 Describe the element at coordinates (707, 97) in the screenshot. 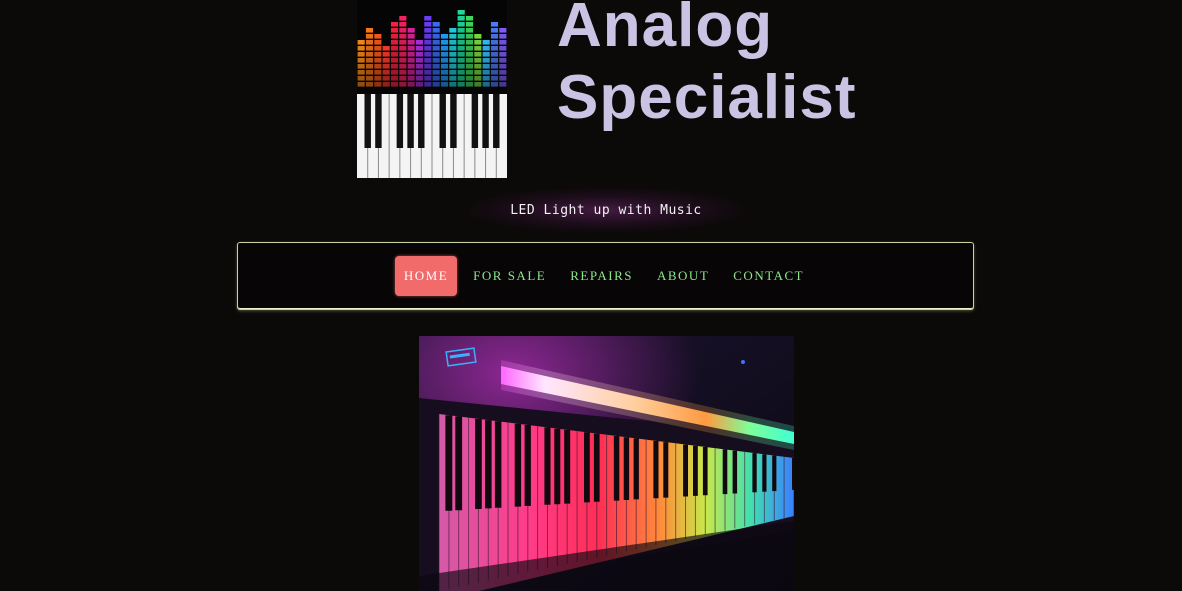

I see `site-title-line2: Specialist` at that location.